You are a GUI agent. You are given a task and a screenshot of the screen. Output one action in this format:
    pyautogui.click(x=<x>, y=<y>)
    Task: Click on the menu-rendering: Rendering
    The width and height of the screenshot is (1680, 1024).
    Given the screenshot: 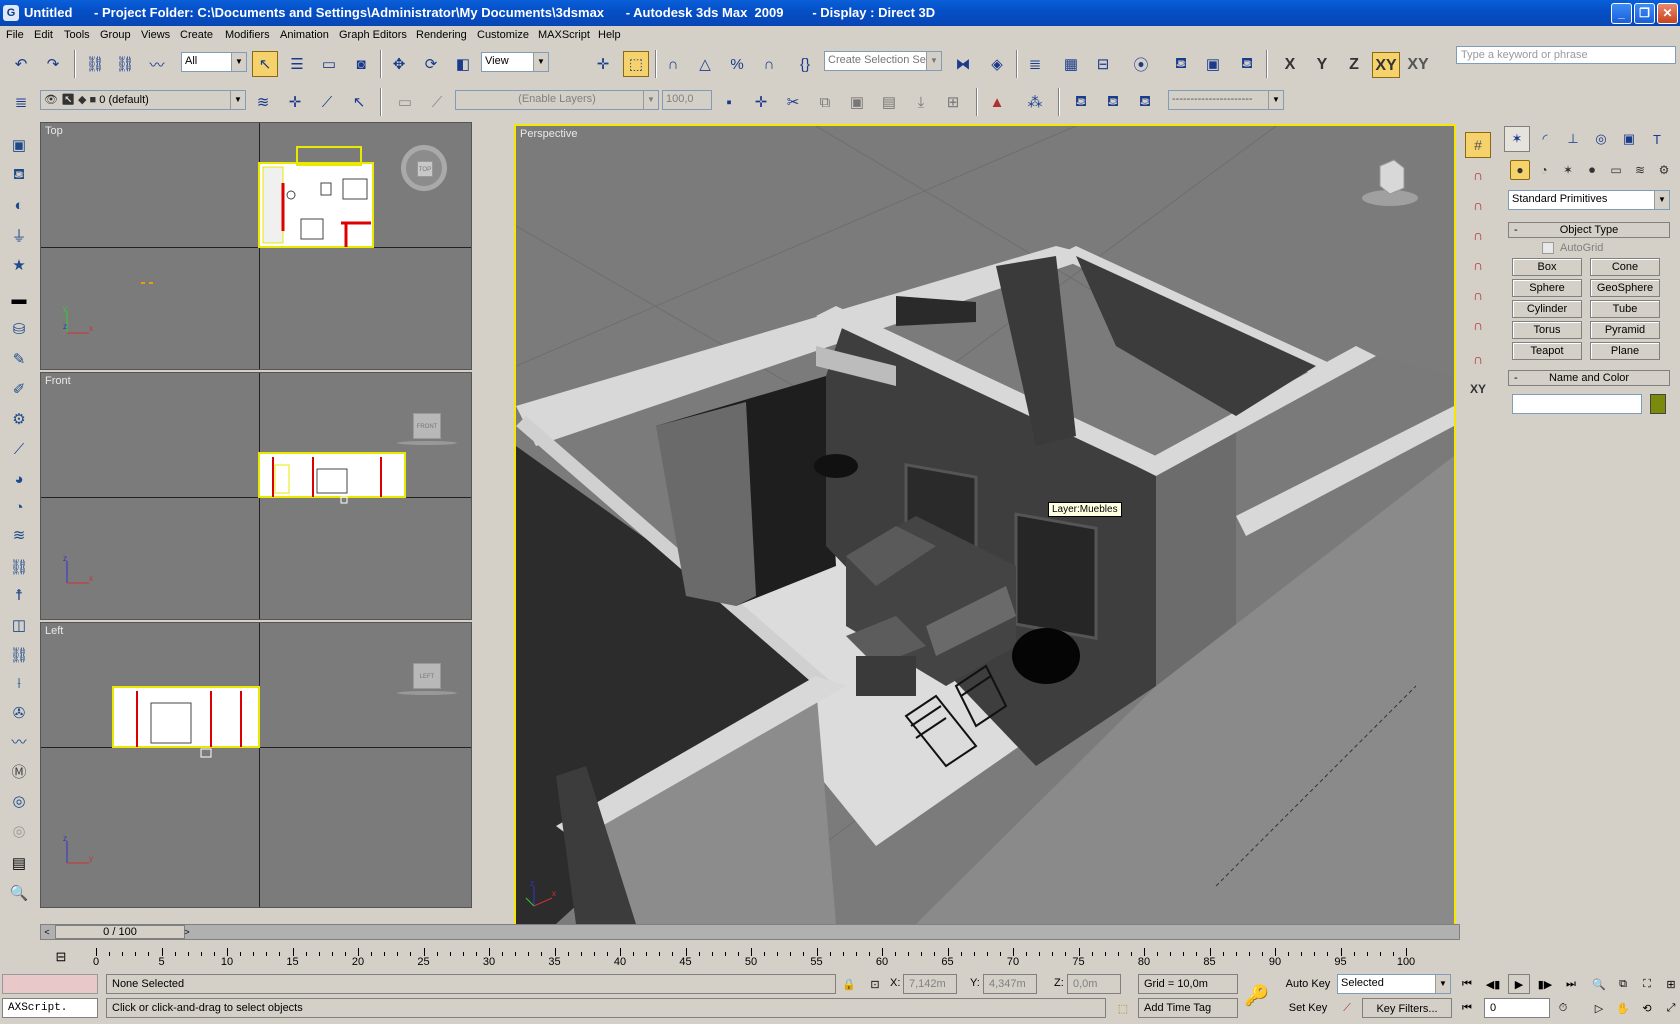 What is the action you would take?
    pyautogui.click(x=441, y=35)
    